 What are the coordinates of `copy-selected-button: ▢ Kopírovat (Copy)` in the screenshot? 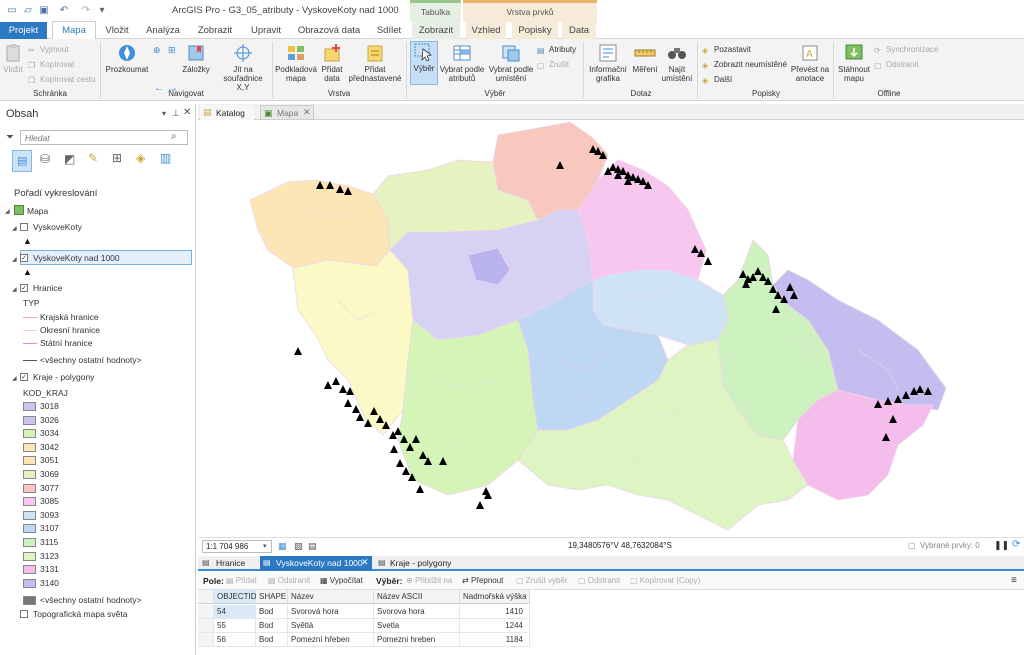 It's located at (665, 580).